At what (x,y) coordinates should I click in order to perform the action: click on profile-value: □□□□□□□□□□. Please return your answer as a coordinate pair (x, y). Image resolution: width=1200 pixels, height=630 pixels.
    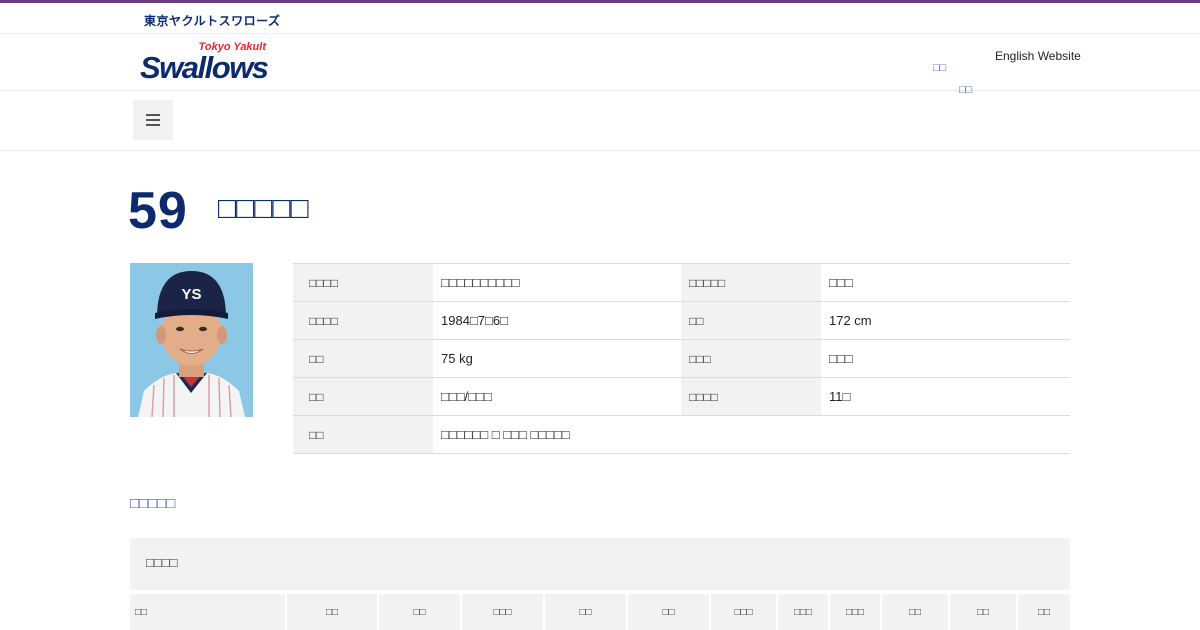
    Looking at the image, I should click on (557, 282).